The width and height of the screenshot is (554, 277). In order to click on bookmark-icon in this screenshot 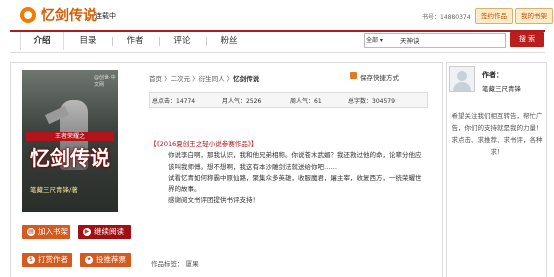, I will do `click(353, 75)`.